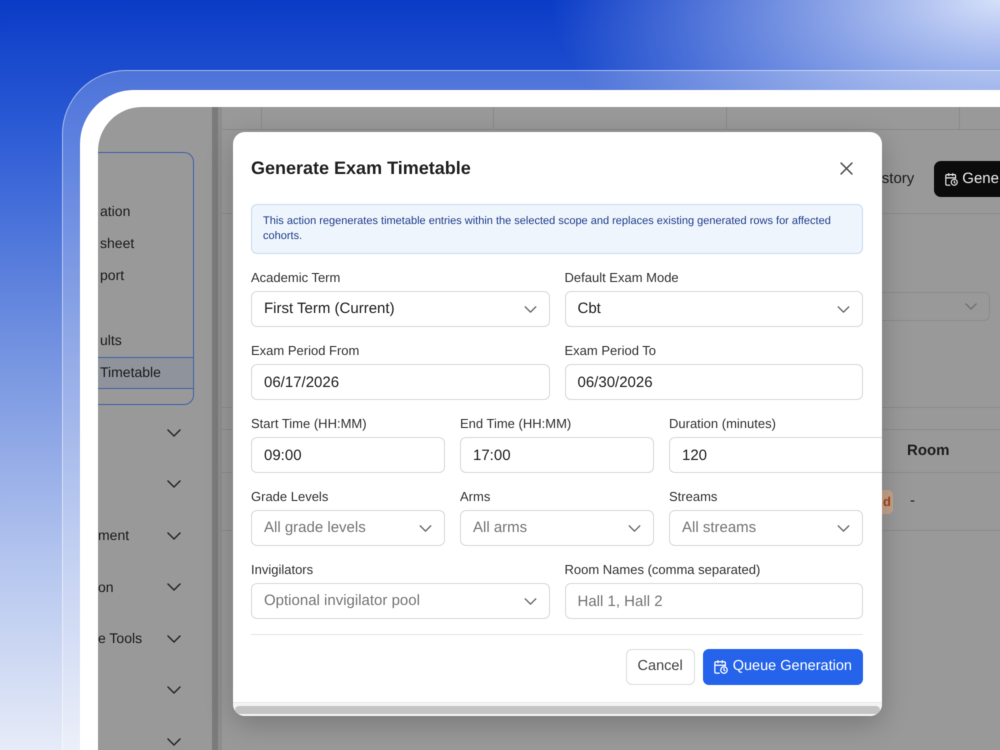  What do you see at coordinates (898, 179) in the screenshot?
I see `toolbar-button: story` at bounding box center [898, 179].